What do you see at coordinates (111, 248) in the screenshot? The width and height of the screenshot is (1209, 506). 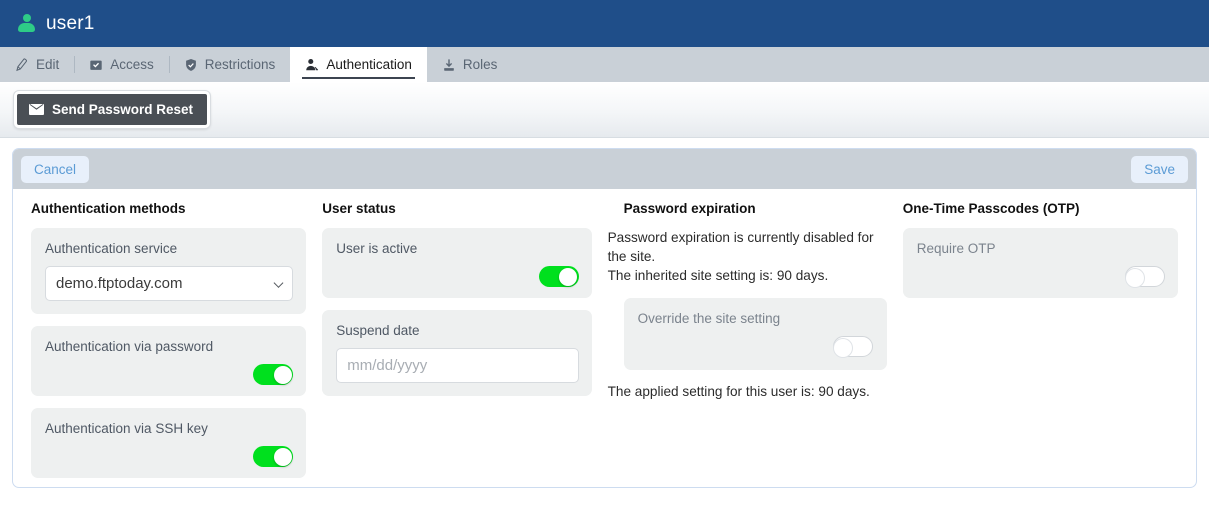 I see `authentication-service-label: Authentication service` at bounding box center [111, 248].